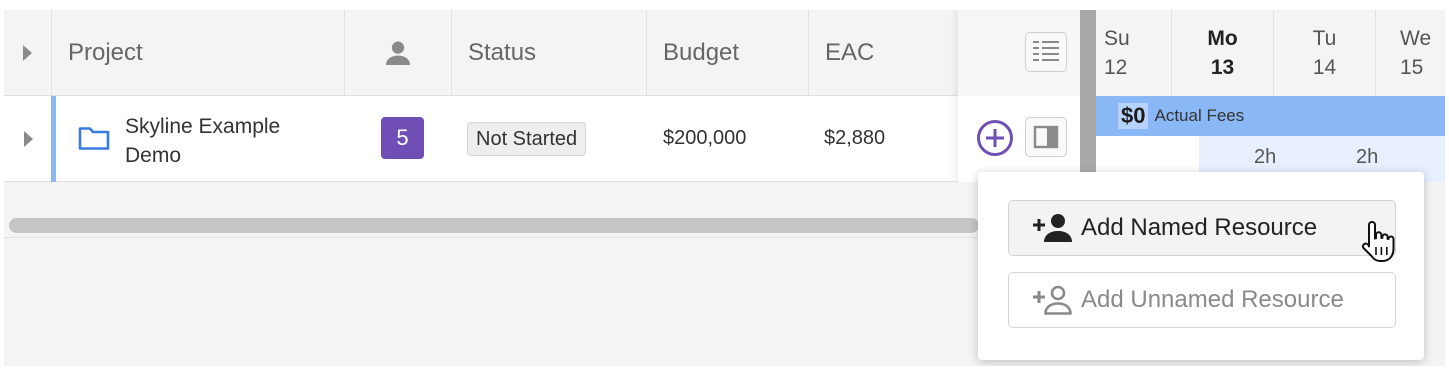  Describe the element at coordinates (1019, 139) in the screenshot. I see `row-actions-cell` at that location.